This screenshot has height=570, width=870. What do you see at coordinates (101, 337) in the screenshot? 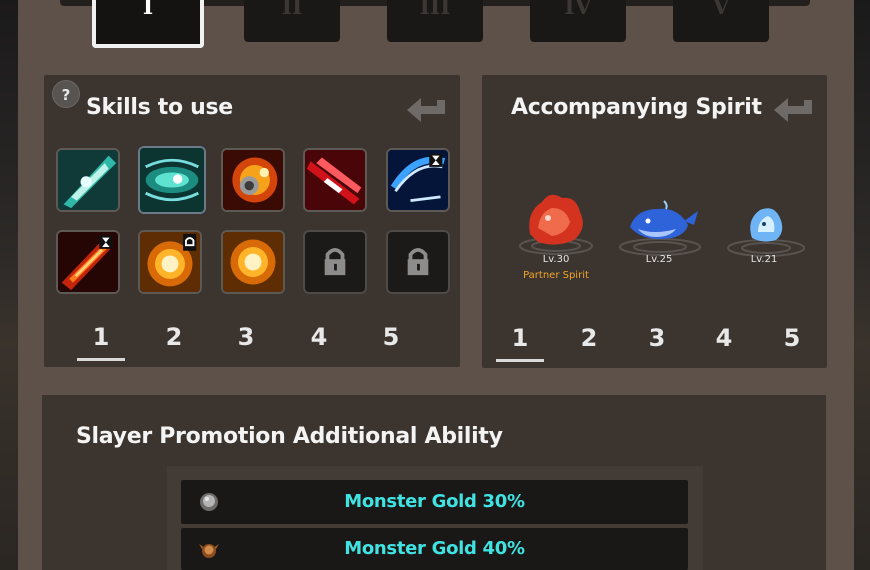
I see `skills-slot-tab-1: 1` at bounding box center [101, 337].